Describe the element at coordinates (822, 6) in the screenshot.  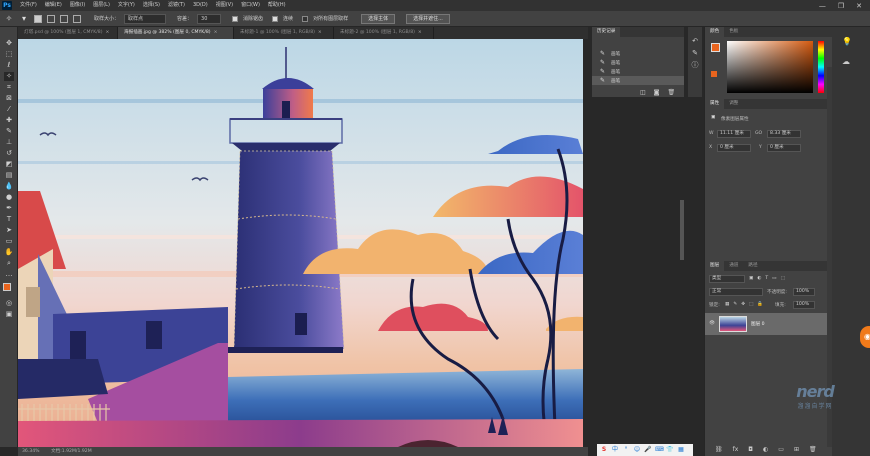
I see `minimize-button: —` at that location.